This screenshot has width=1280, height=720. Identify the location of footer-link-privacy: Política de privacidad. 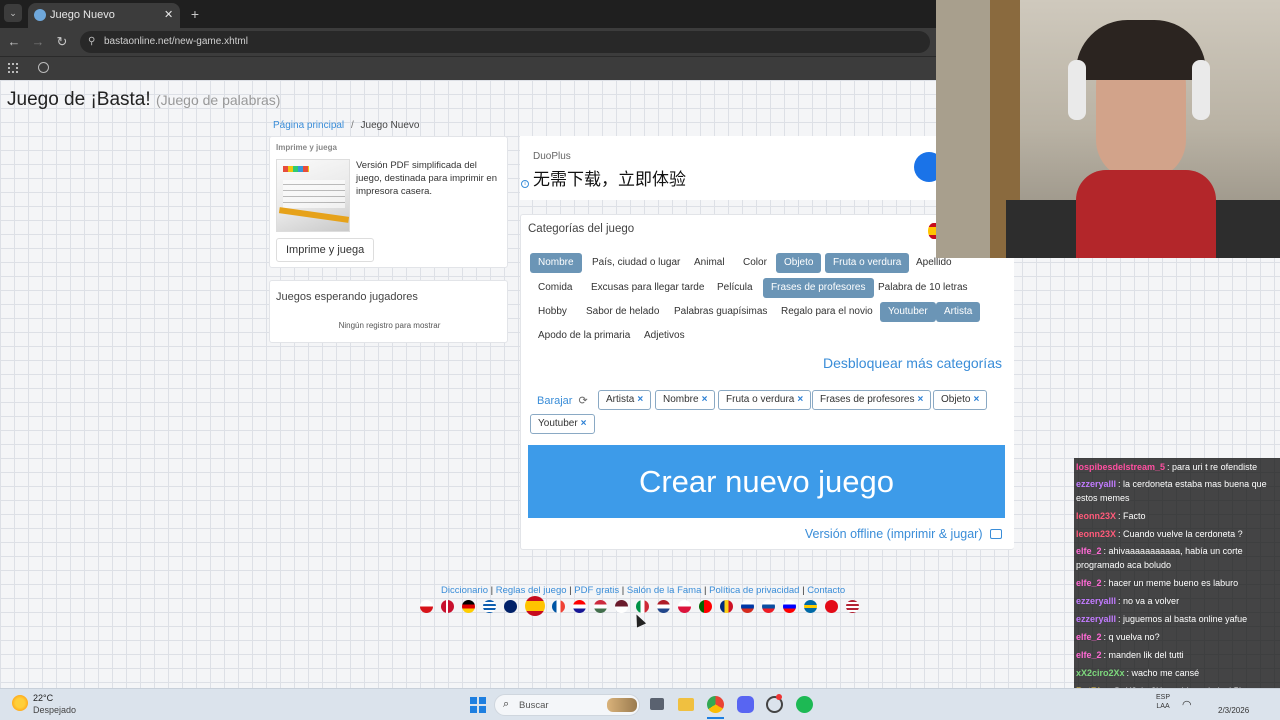
(754, 590).